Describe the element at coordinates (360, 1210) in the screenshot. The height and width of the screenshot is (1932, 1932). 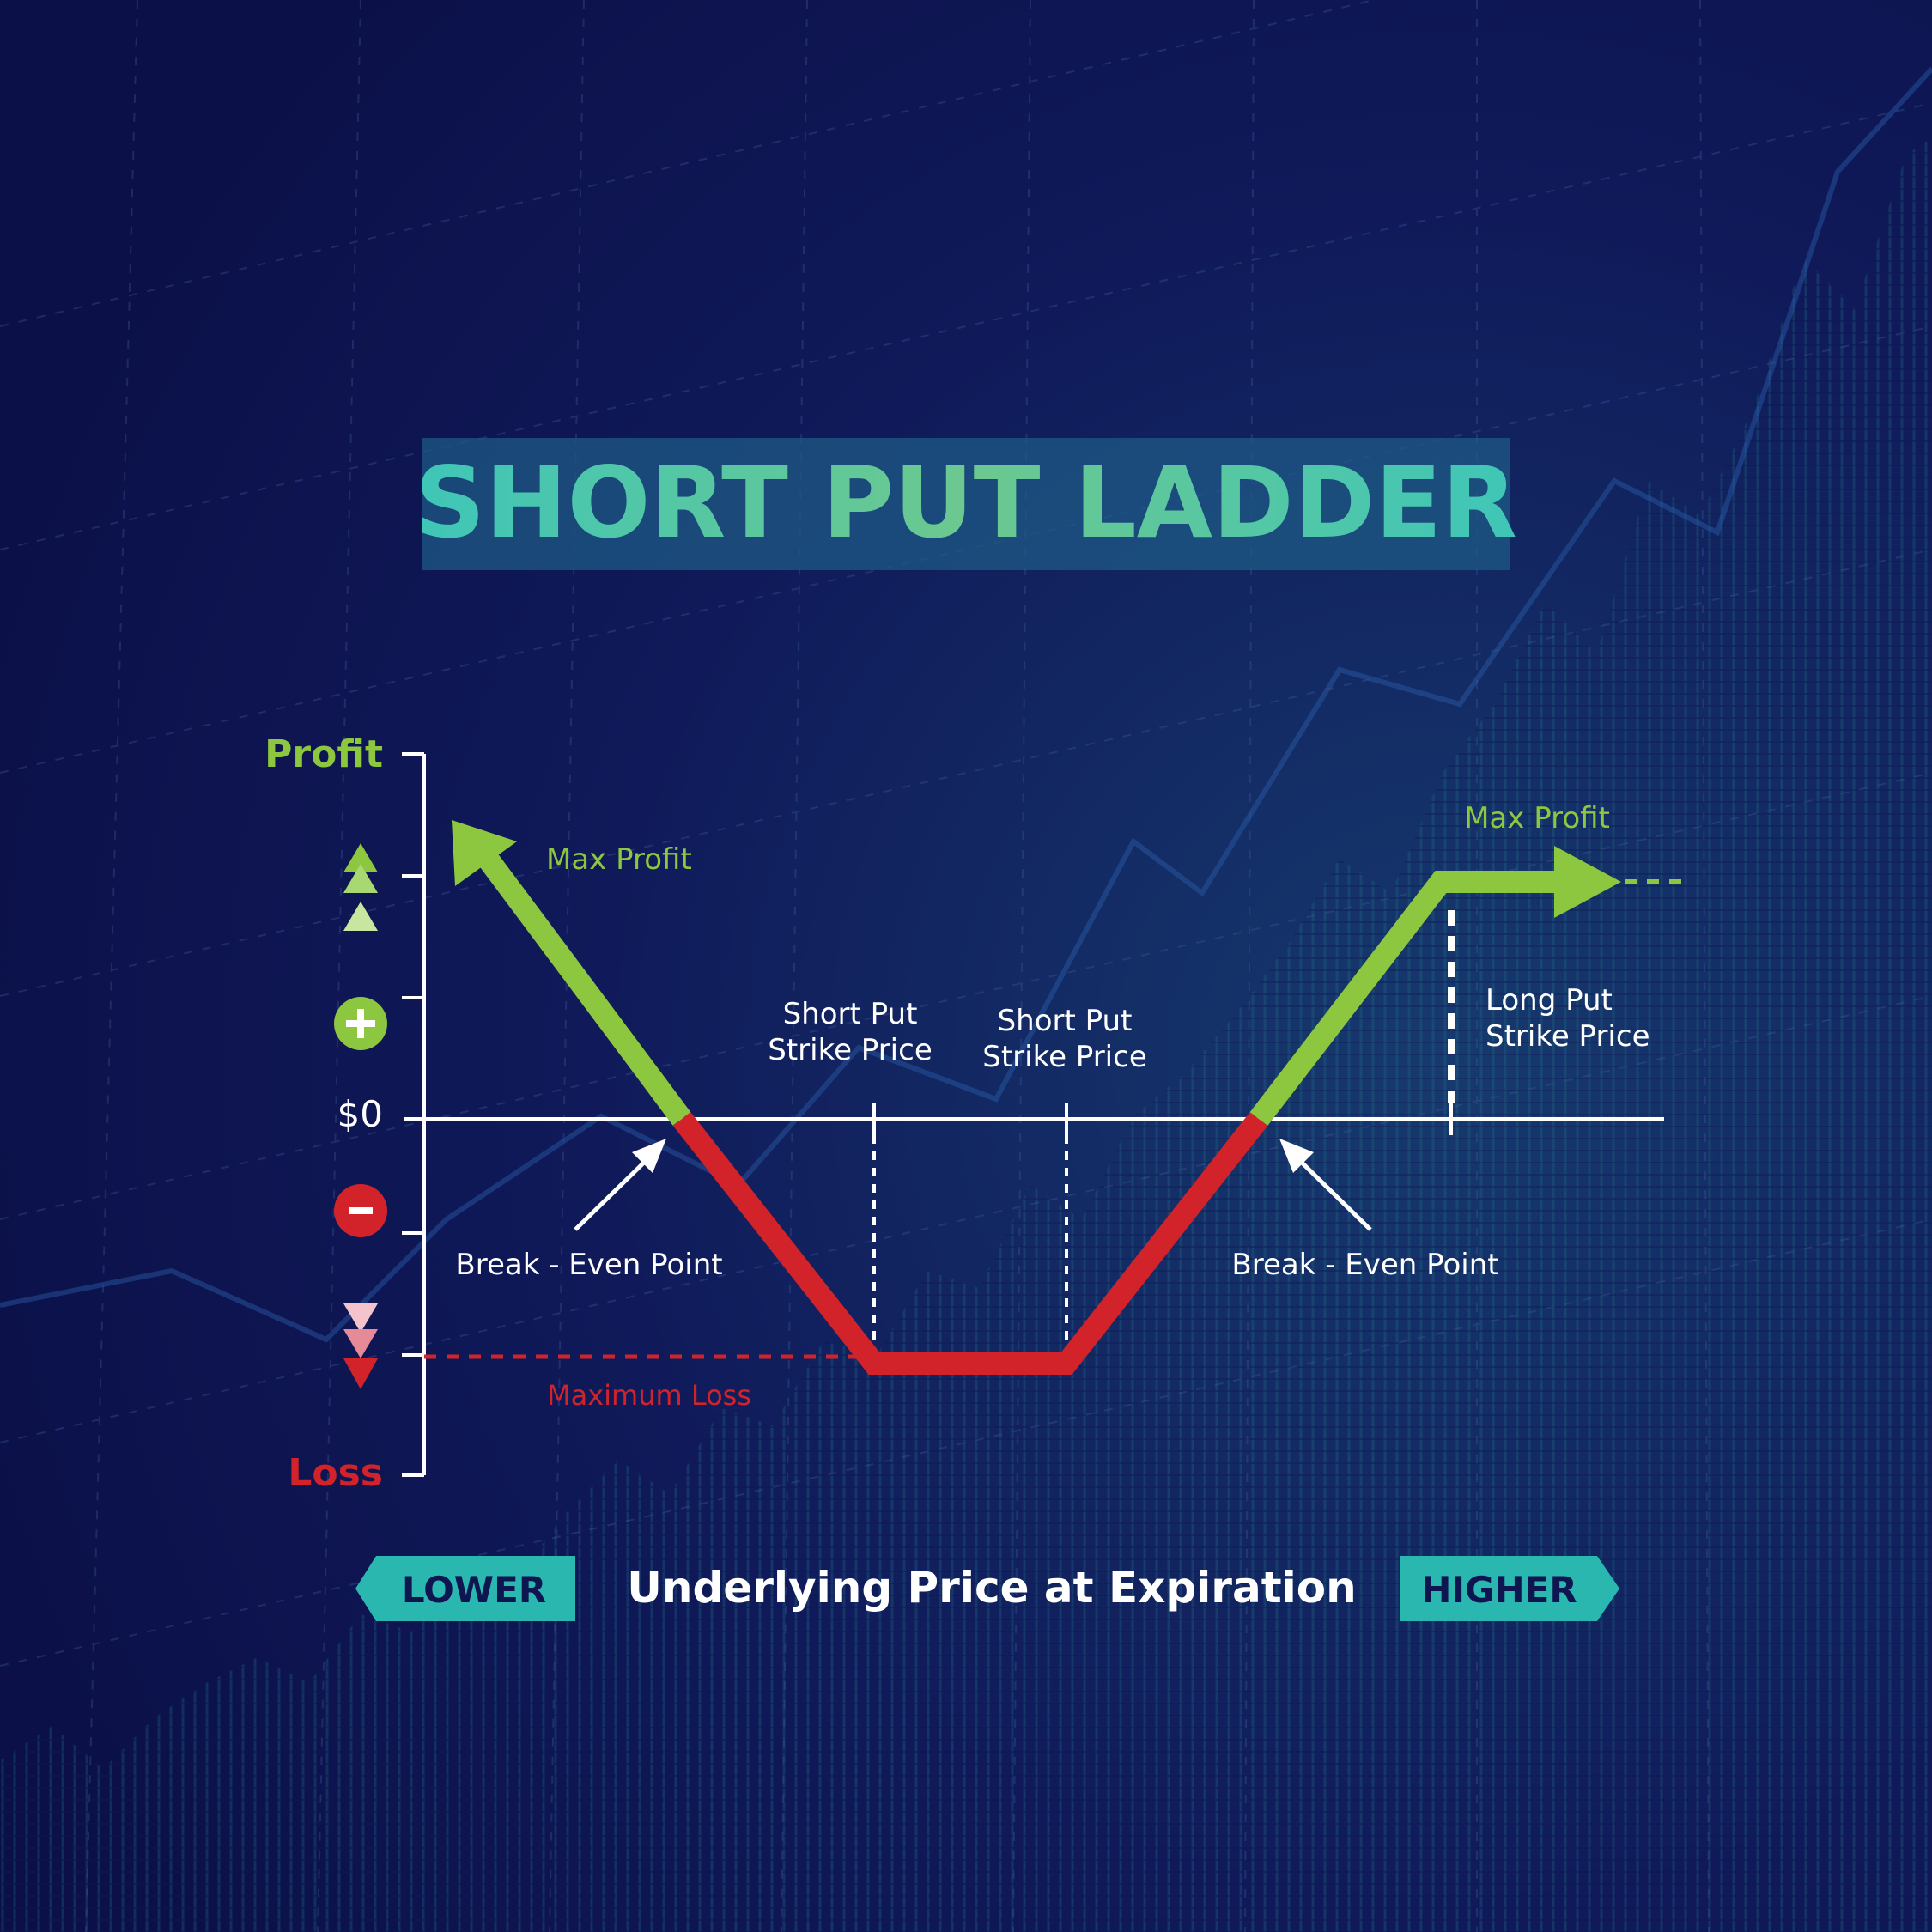
I see `minus-circle-icon` at that location.